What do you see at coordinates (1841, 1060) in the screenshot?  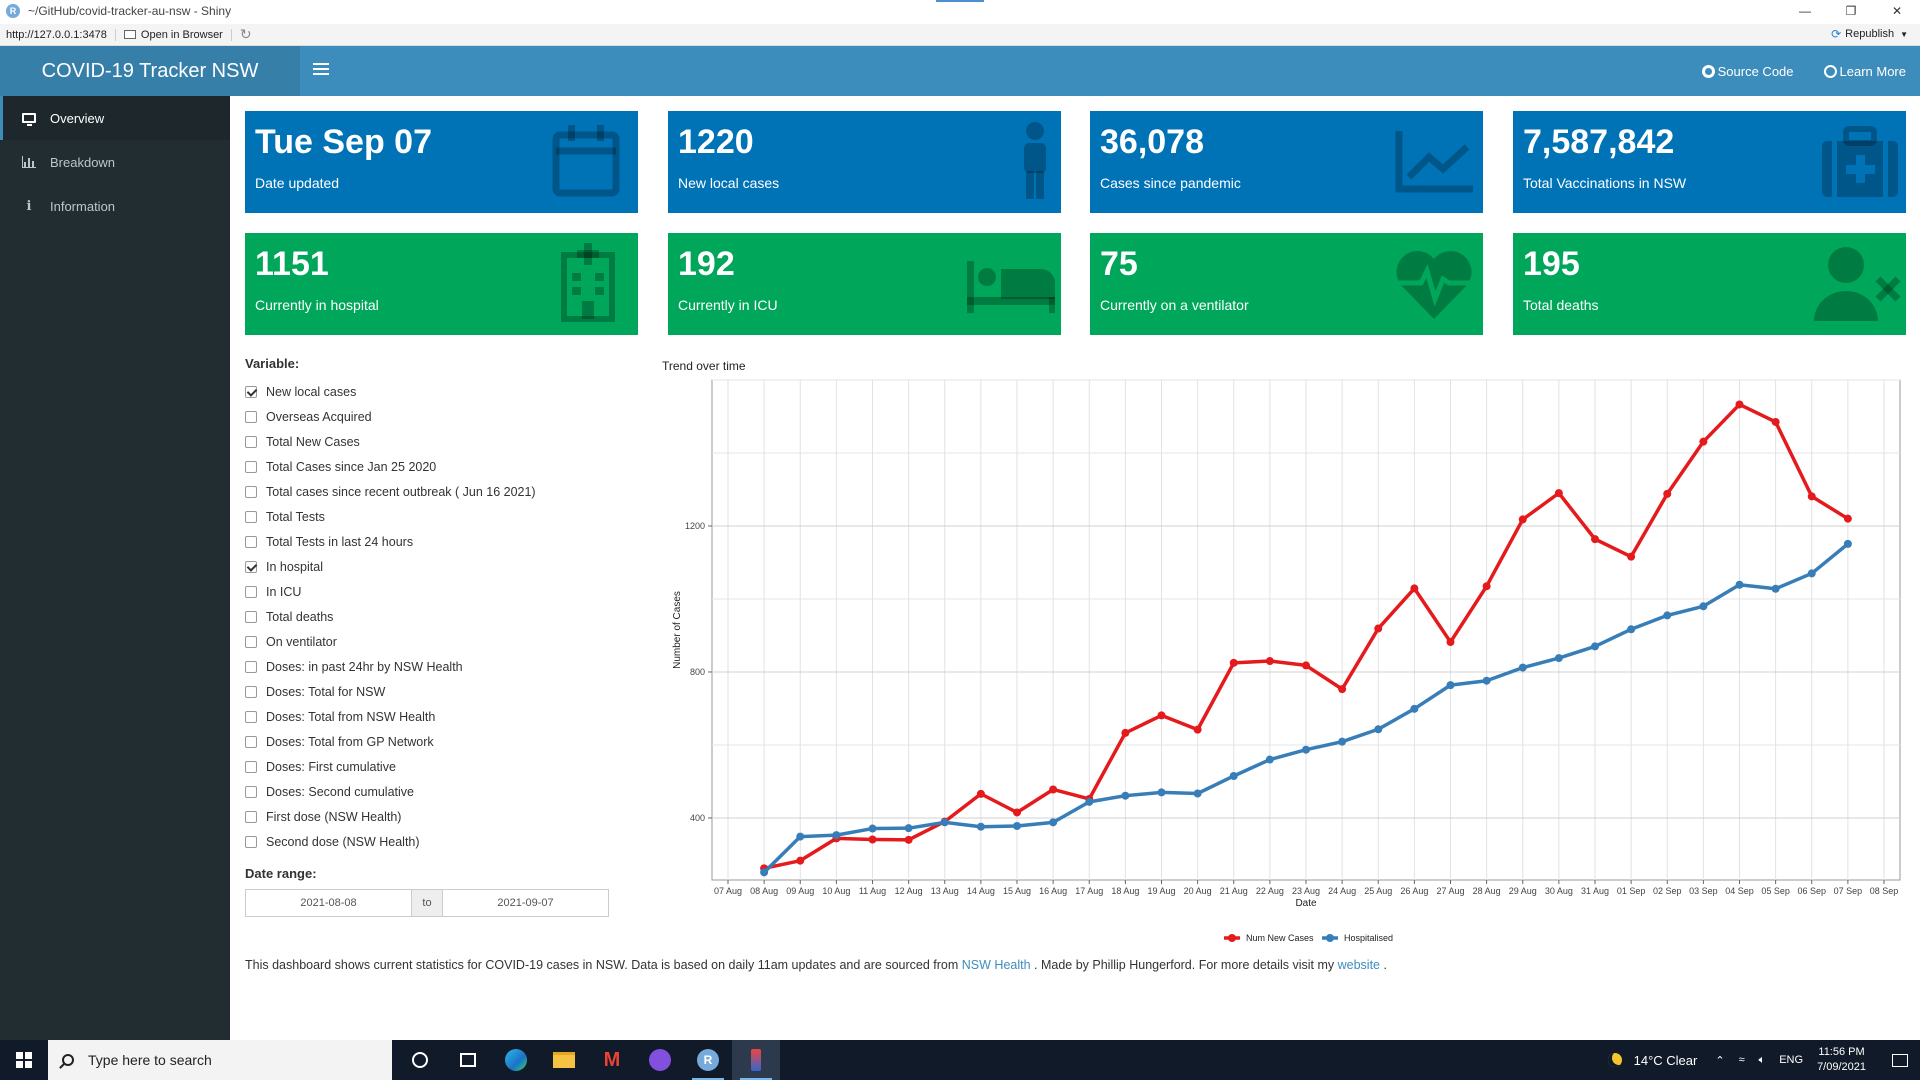 I see `taskbar-clock: 11:56 PM 7/09/2021` at bounding box center [1841, 1060].